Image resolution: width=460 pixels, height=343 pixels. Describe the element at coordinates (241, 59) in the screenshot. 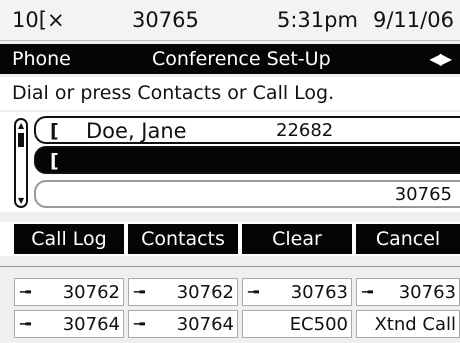

I see `screen-title: Conference Set-Up` at that location.